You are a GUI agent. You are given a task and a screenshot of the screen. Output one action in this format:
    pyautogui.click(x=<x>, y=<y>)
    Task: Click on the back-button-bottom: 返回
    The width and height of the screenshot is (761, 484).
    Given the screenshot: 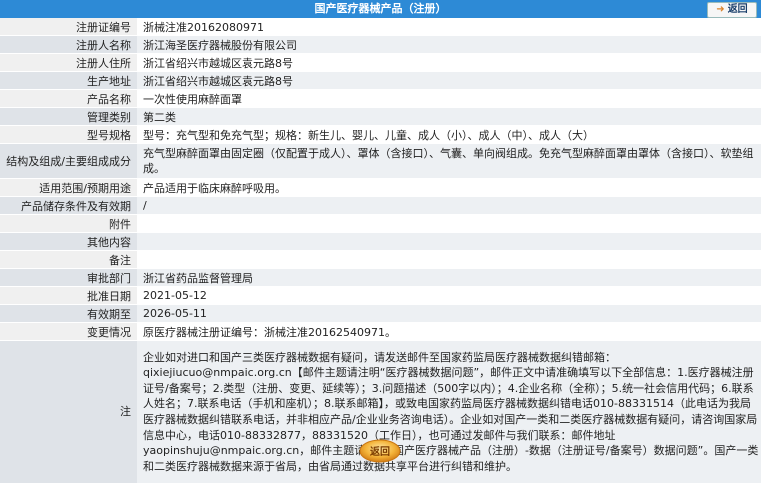 What is the action you would take?
    pyautogui.click(x=380, y=451)
    